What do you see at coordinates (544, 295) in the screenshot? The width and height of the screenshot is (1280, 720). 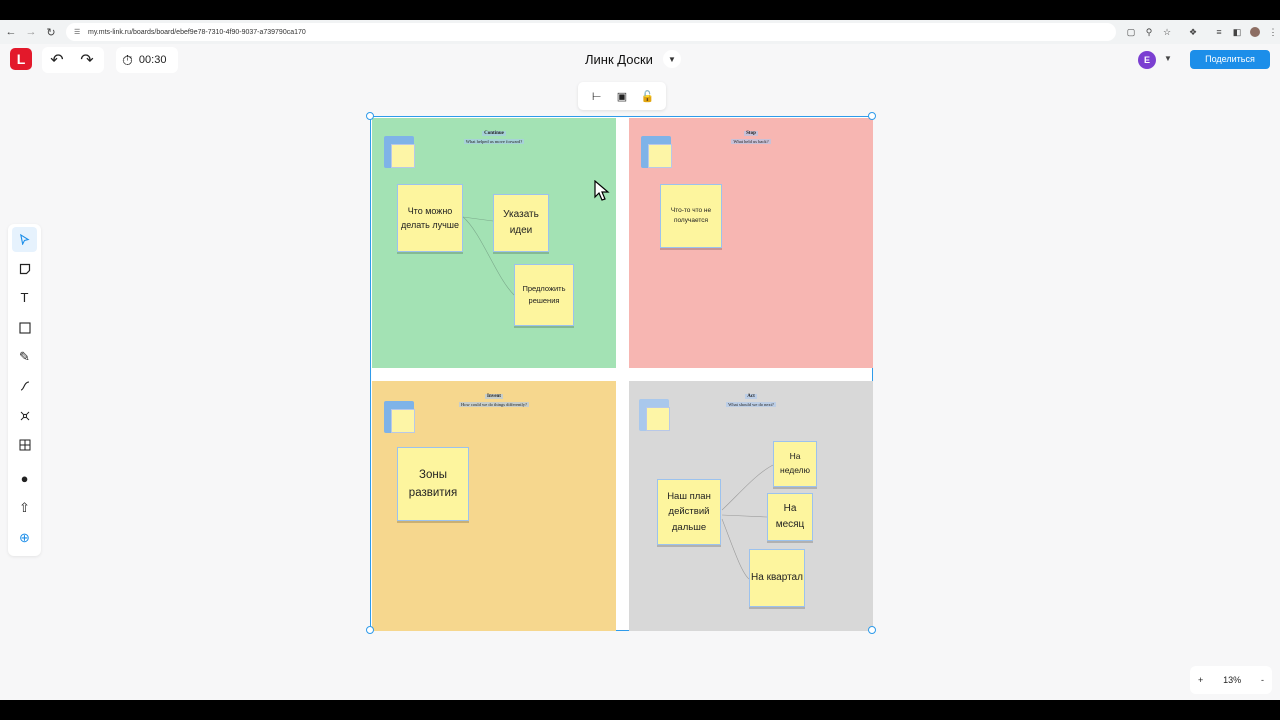 I see `sticky-note: Предложить решения` at bounding box center [544, 295].